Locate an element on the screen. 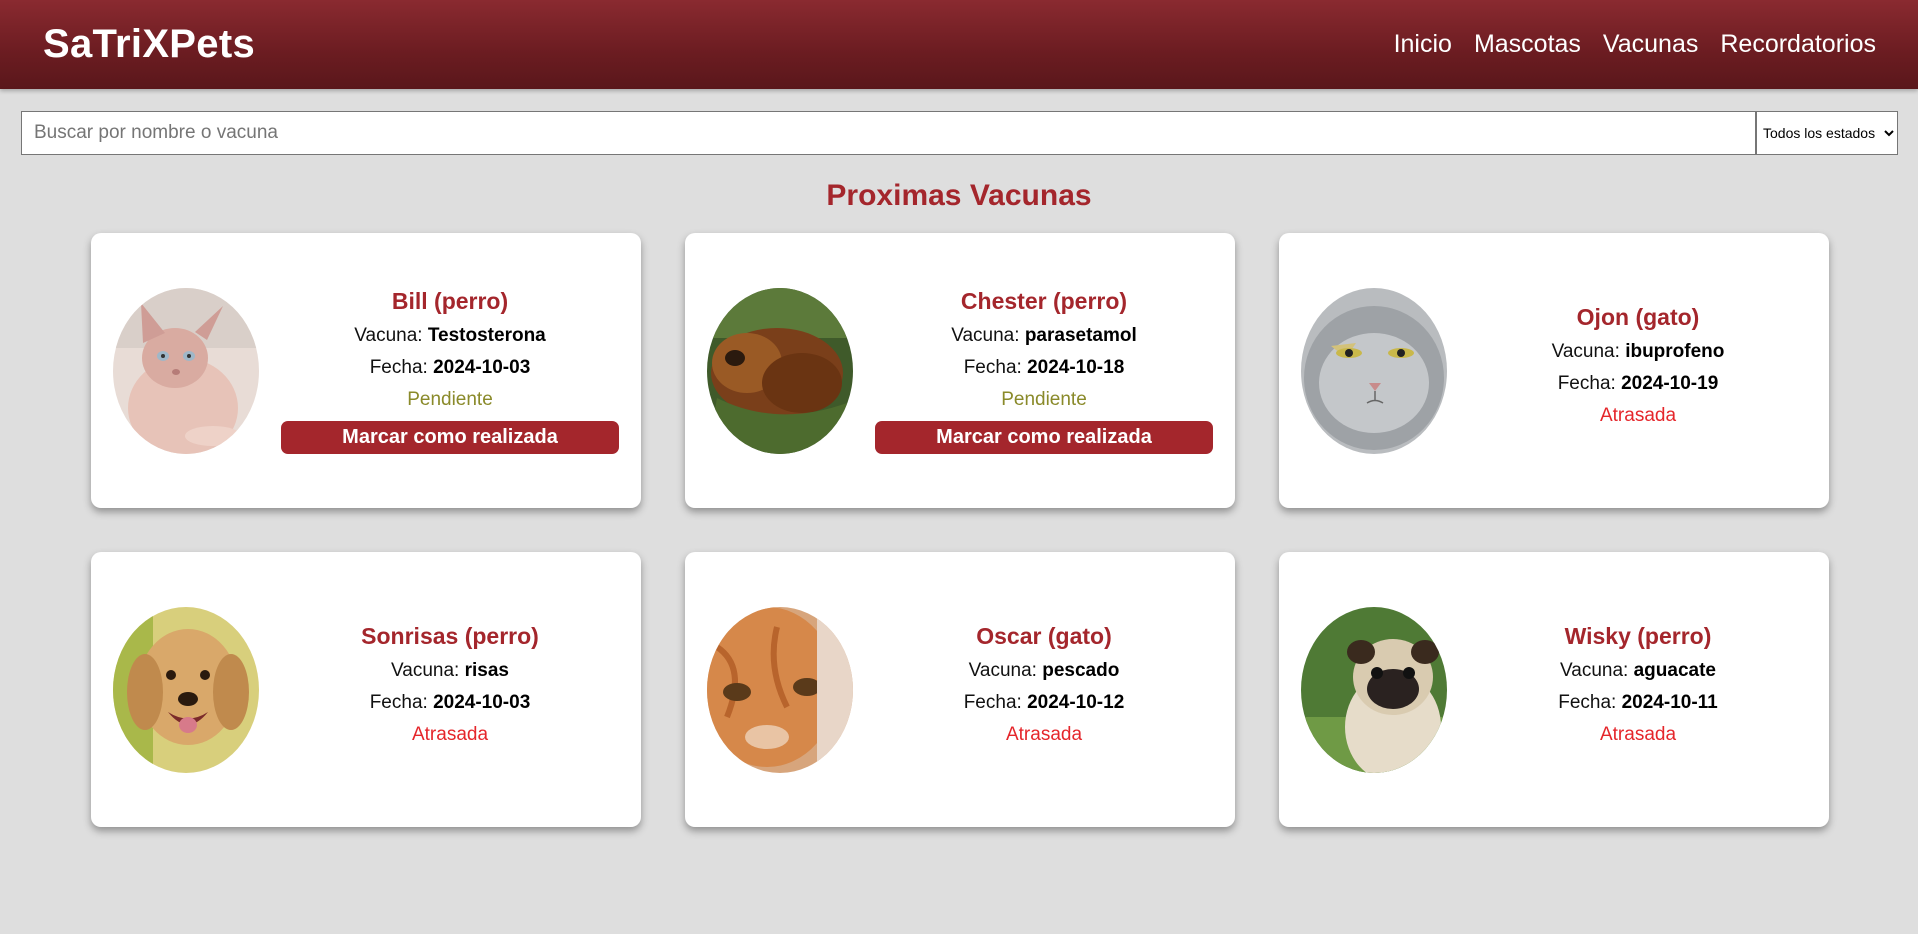  golden-retriever-photo is located at coordinates (186, 689).